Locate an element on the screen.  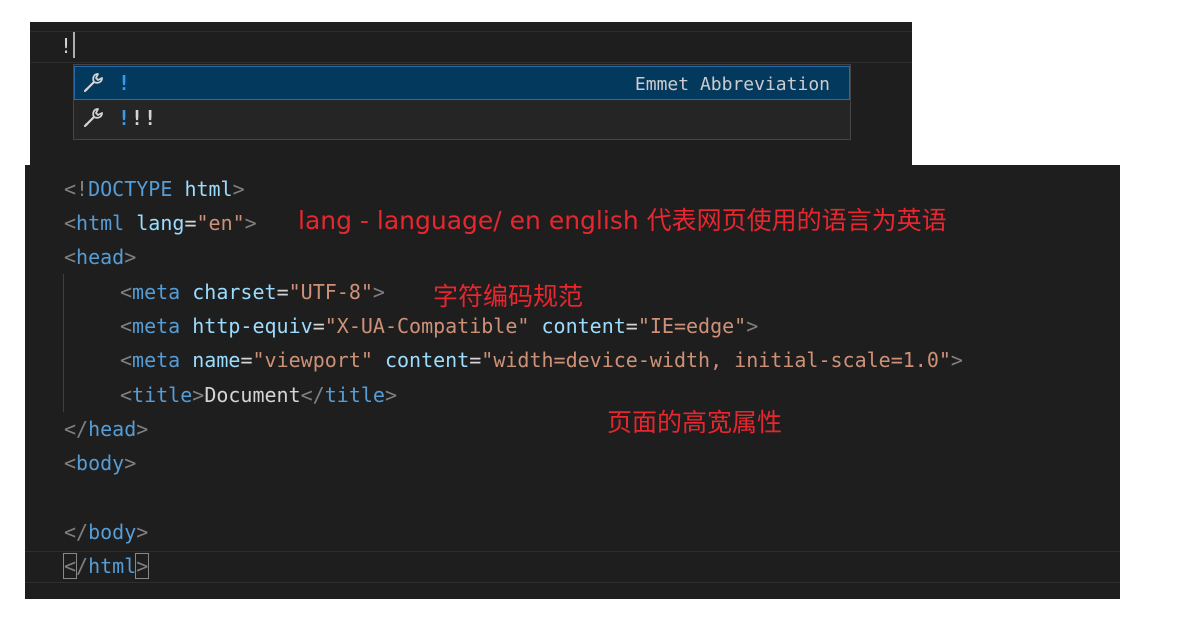
text-cursor is located at coordinates (74, 45).